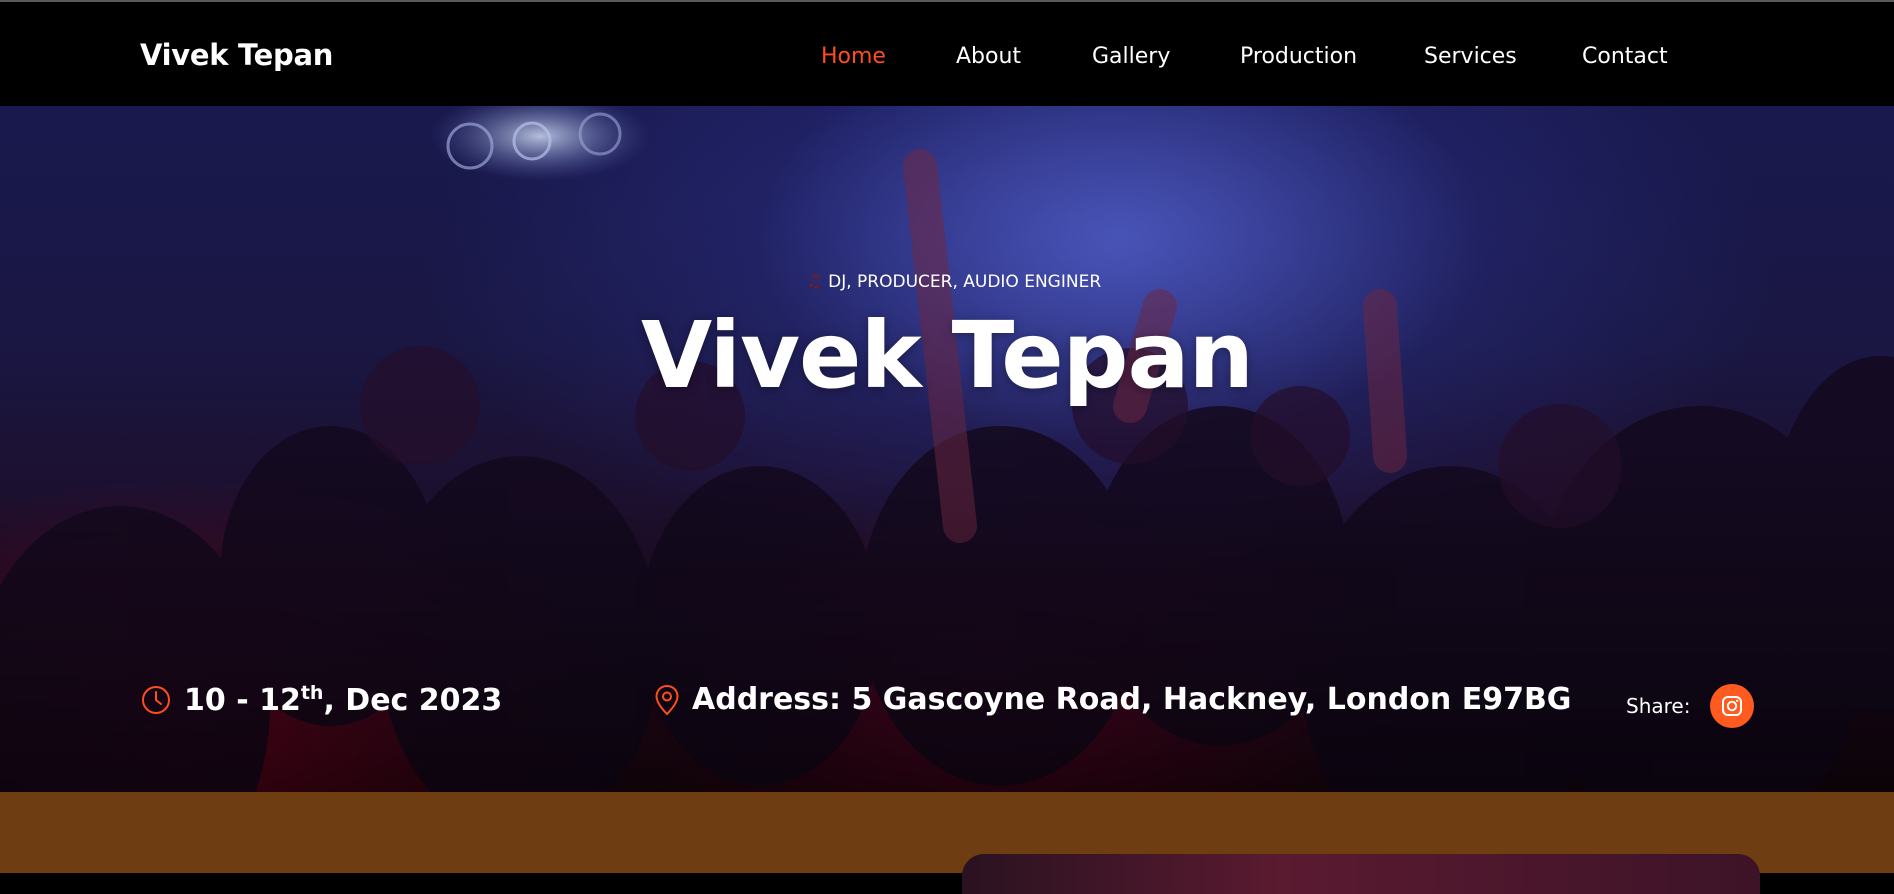 Image resolution: width=1894 pixels, height=894 pixels. I want to click on map-pin-icon, so click(667, 699).